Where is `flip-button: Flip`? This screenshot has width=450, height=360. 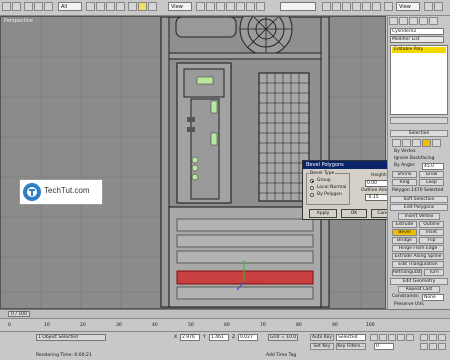 flip-button: Flip is located at coordinates (431, 240).